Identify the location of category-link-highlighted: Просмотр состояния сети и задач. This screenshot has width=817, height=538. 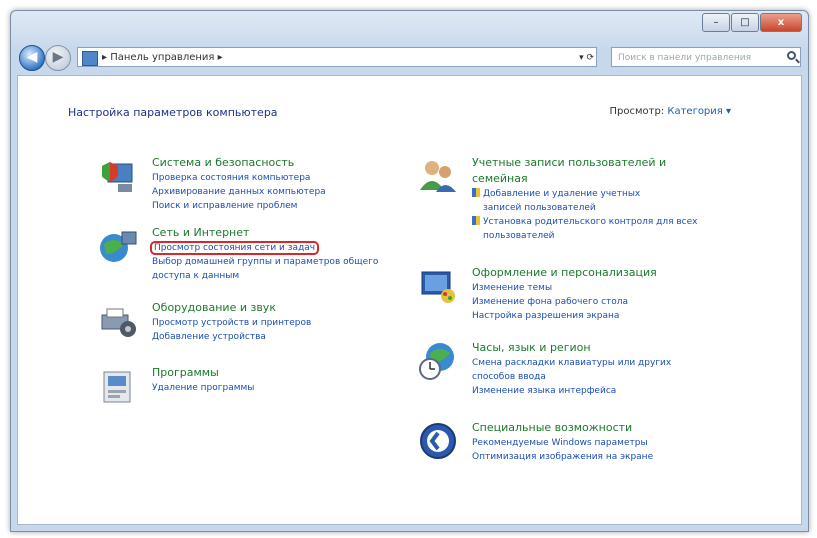
(234, 248).